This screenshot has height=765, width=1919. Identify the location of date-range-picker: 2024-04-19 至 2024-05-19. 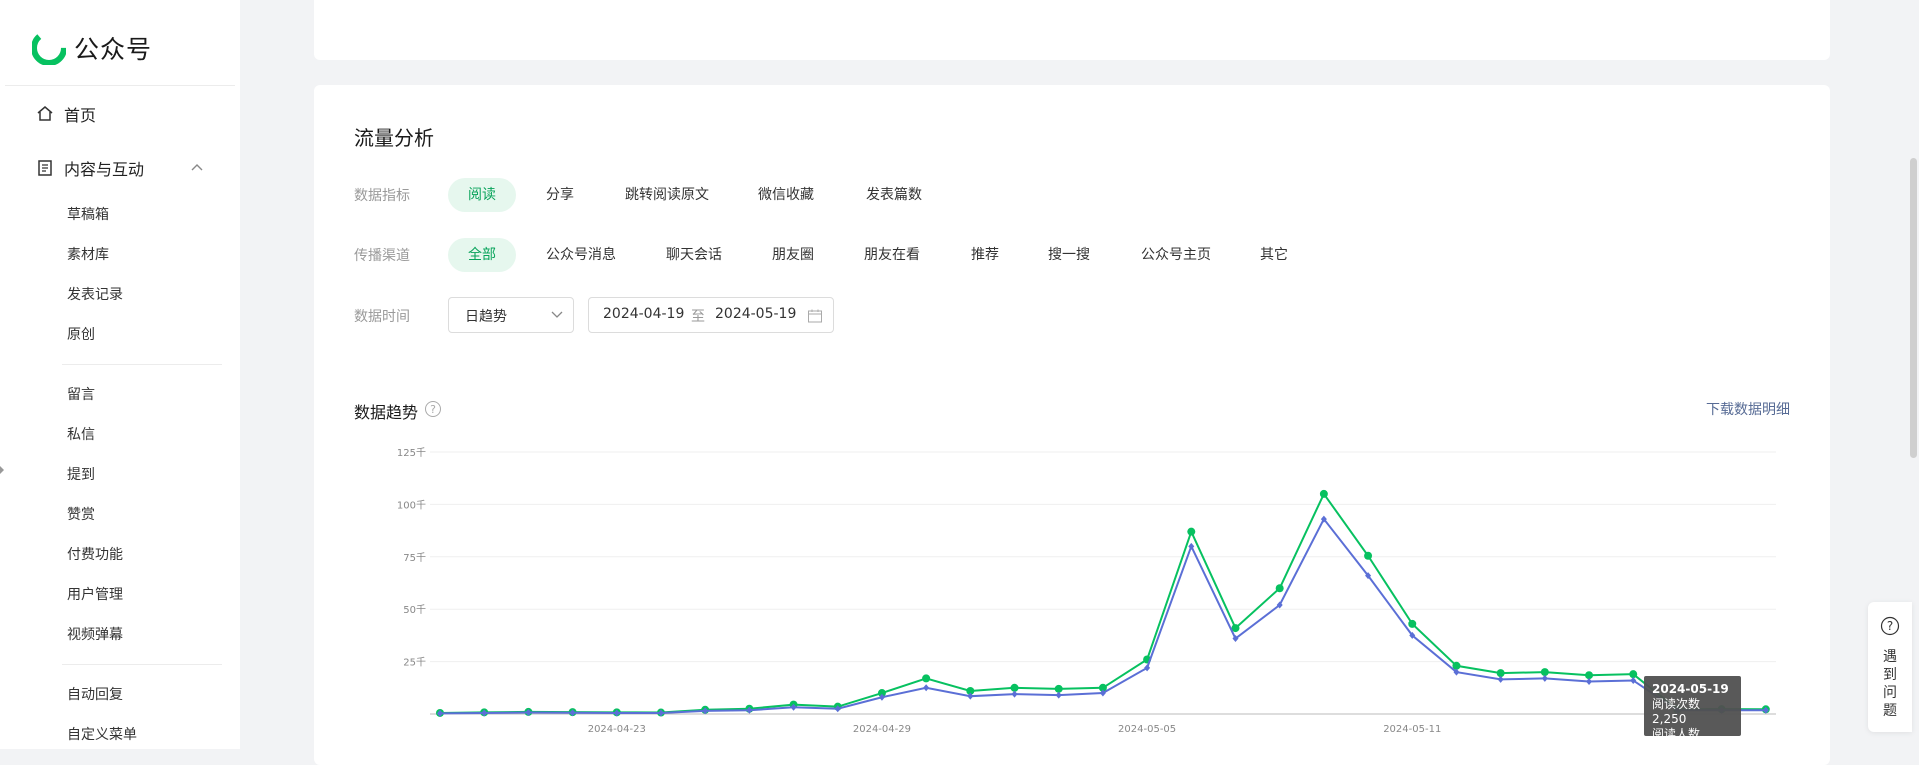
(711, 315).